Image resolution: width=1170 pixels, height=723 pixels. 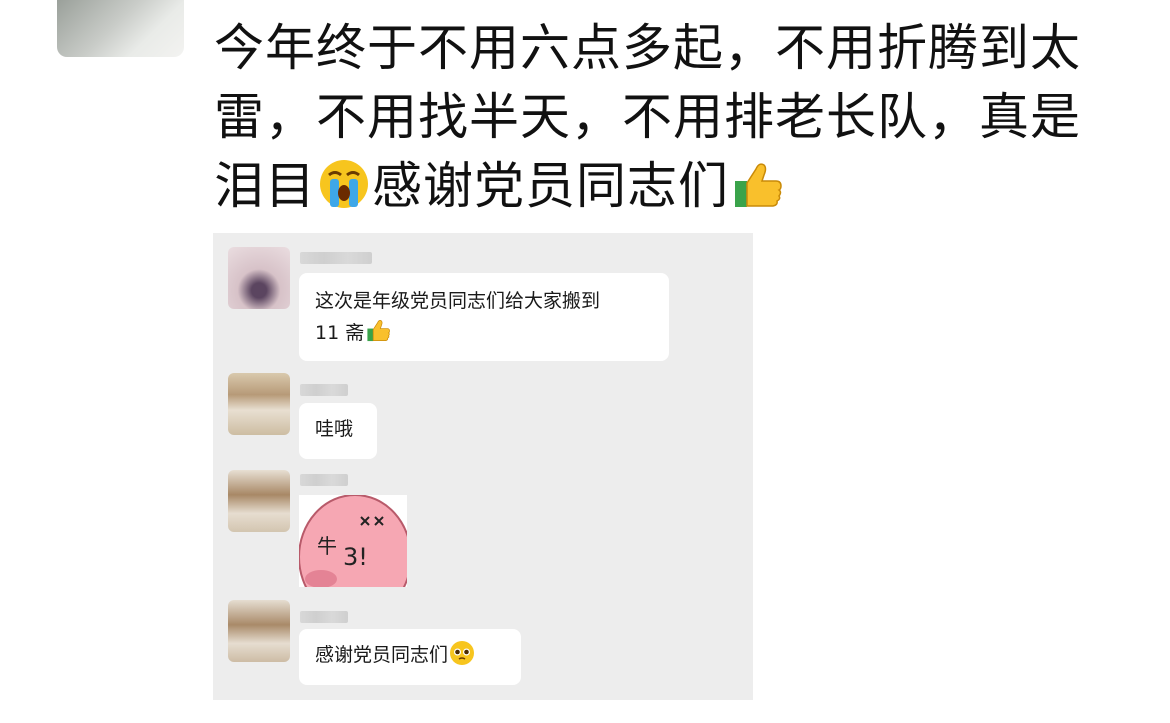 I want to click on message-line: 这次是年级党员同志们给大家搬到, so click(x=458, y=301).